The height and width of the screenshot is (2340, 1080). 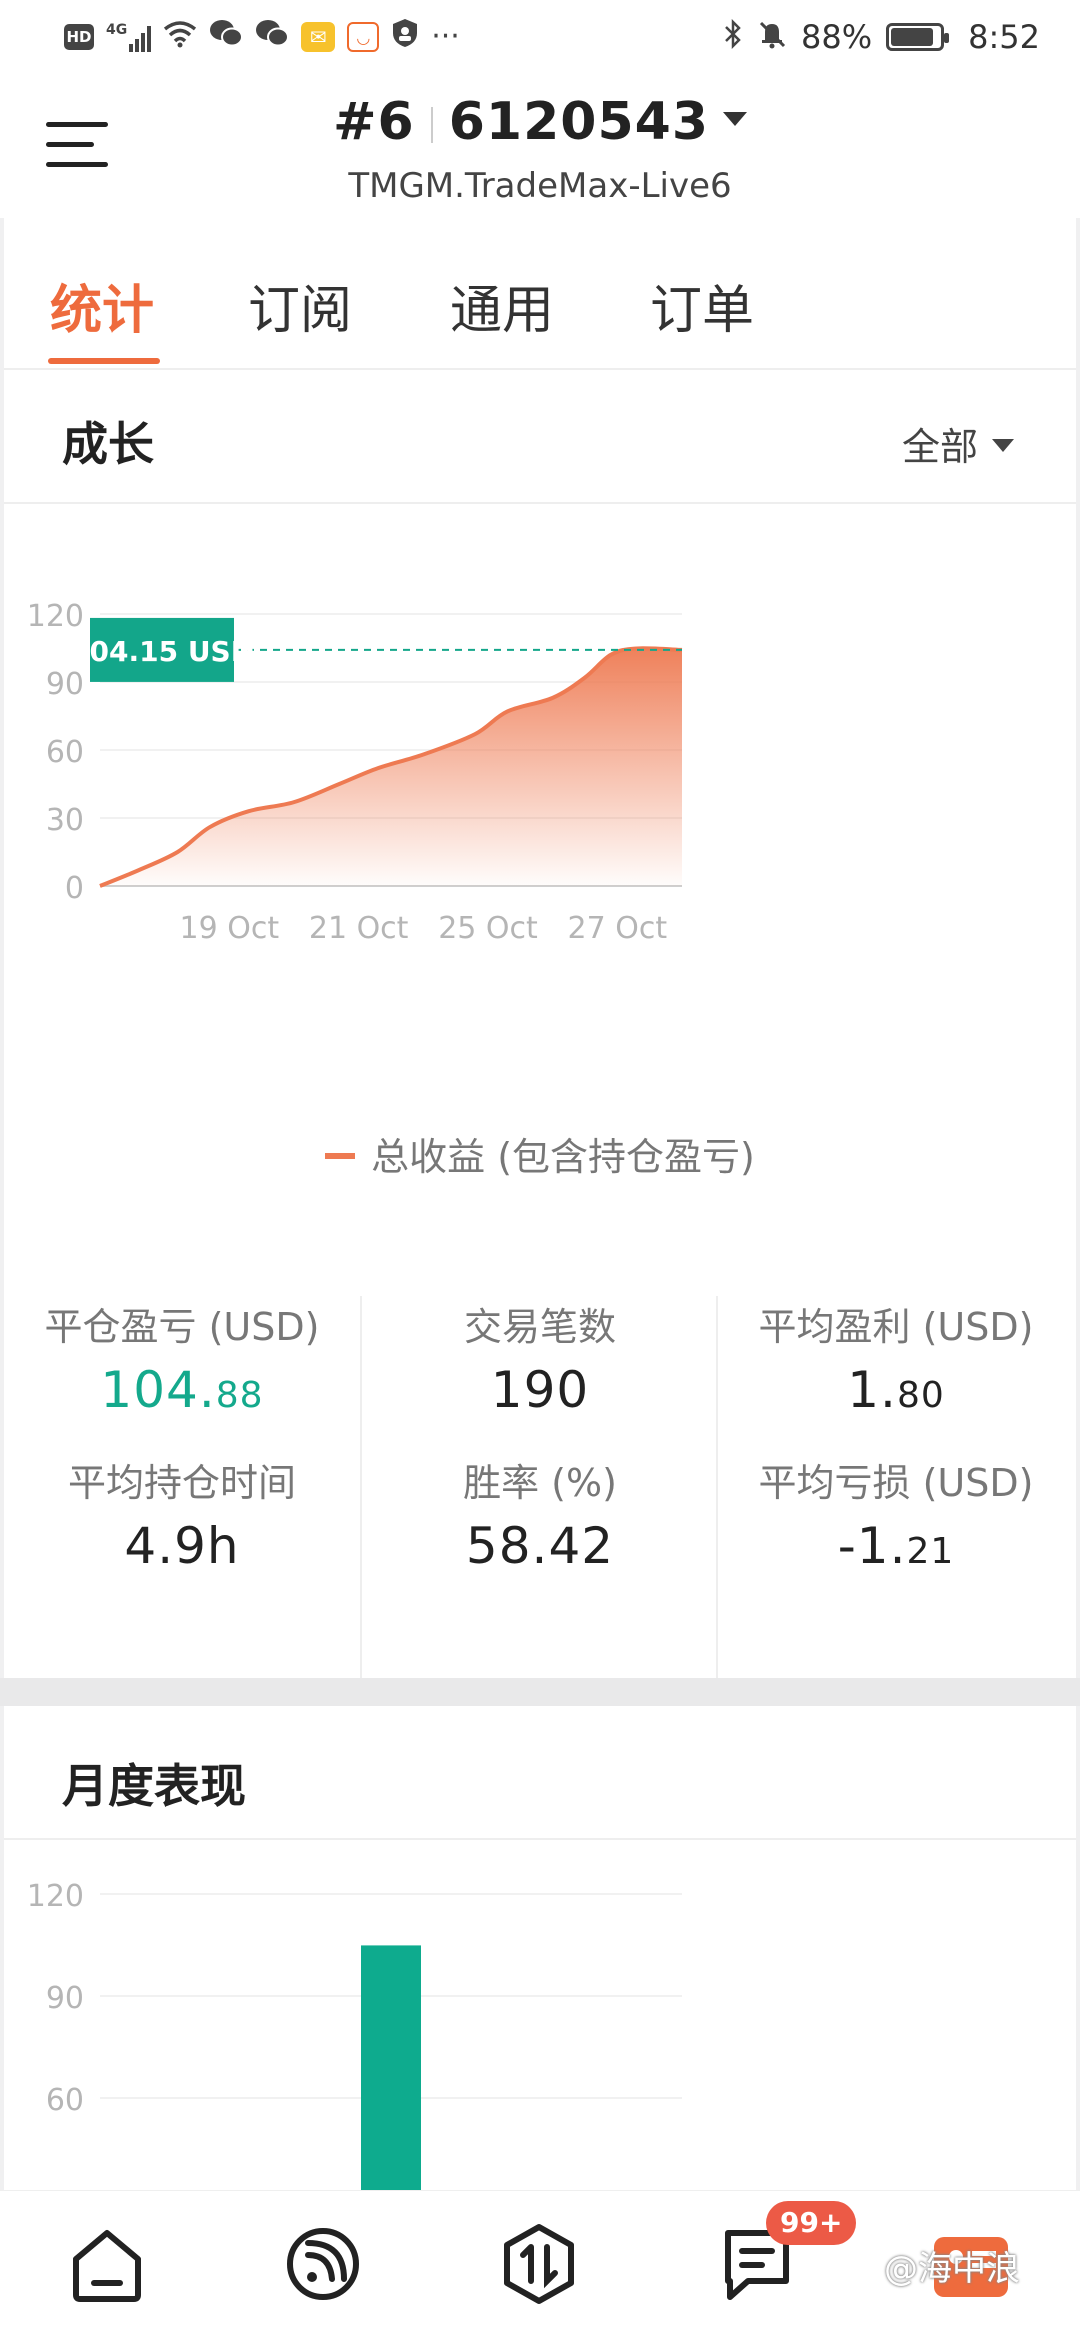 I want to click on hd-icon: HD, so click(x=79, y=37).